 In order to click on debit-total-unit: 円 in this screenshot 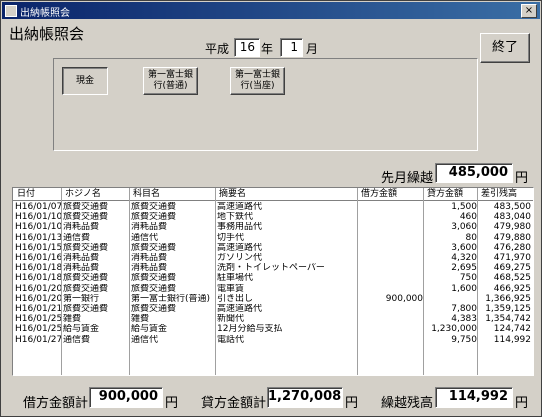, I will do `click(172, 403)`.